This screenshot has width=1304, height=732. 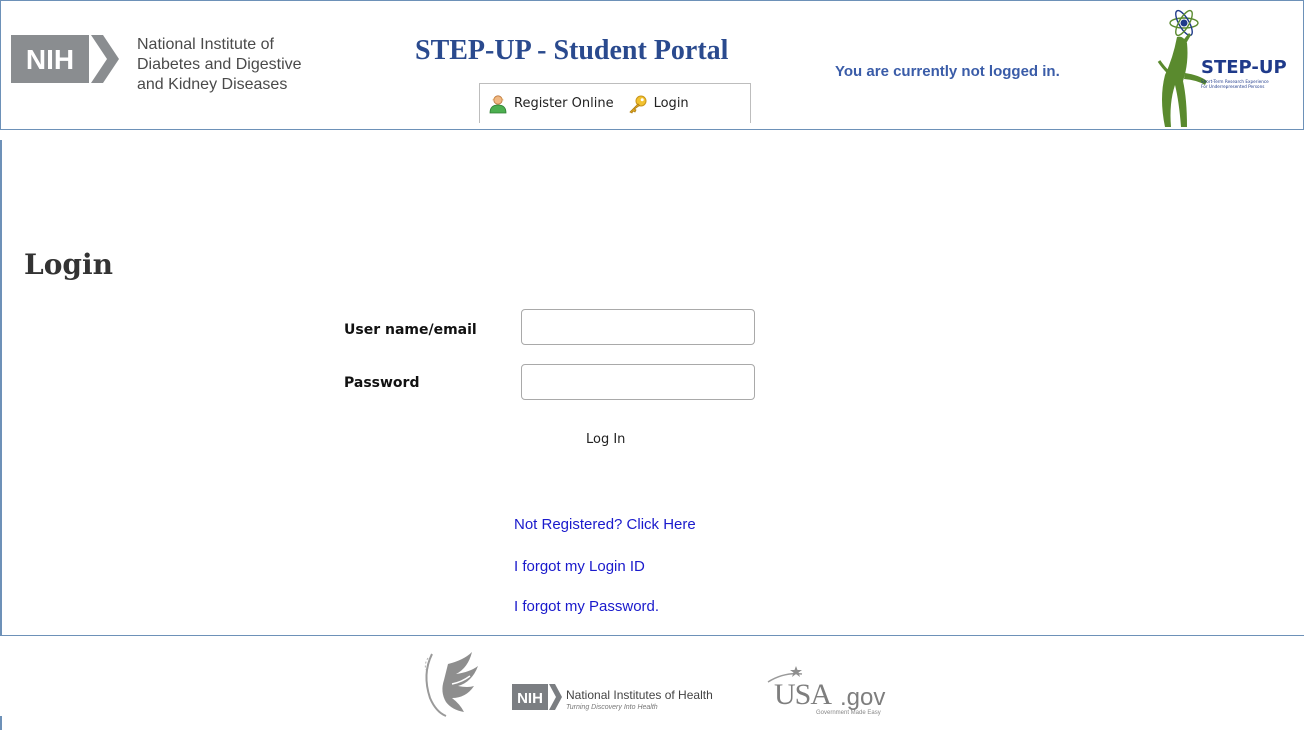 What do you see at coordinates (671, 103) in the screenshot?
I see `nav-login-label: Login` at bounding box center [671, 103].